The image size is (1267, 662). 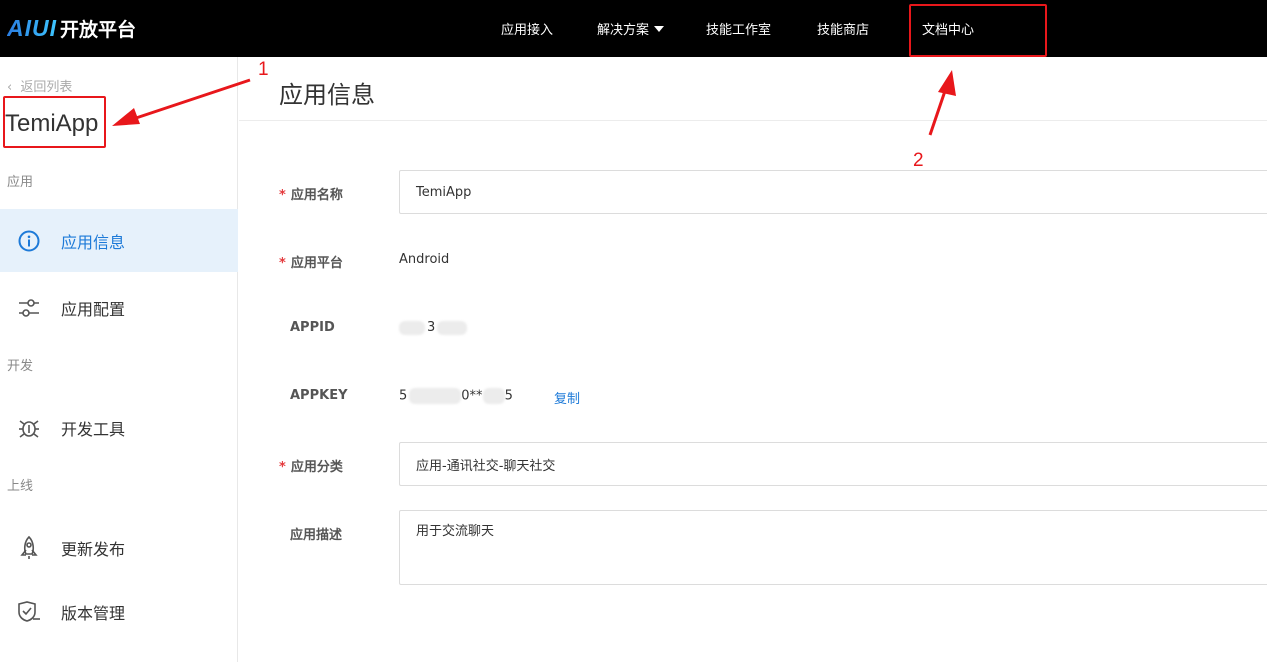 What do you see at coordinates (93, 549) in the screenshot?
I see `sidebar-item-label: 更新发布` at bounding box center [93, 549].